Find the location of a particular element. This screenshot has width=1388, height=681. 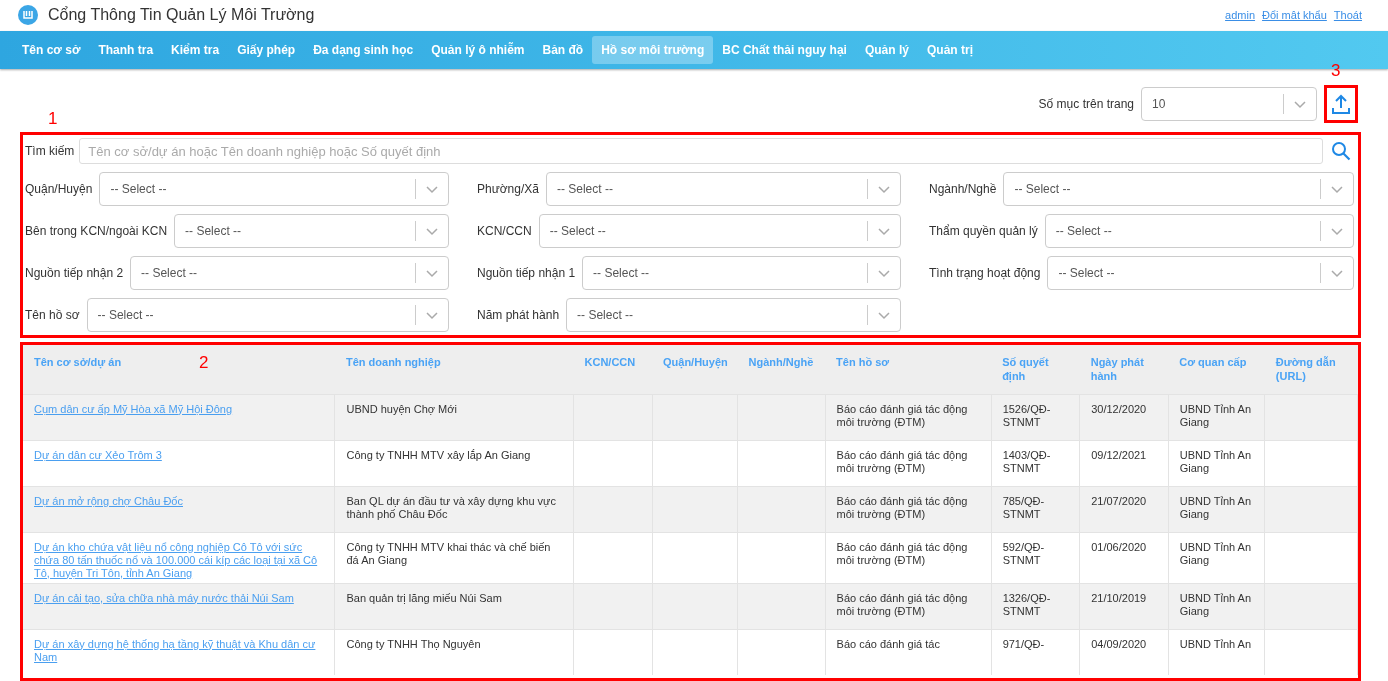

table-cell: 01/06/2020 is located at coordinates (1119, 546).